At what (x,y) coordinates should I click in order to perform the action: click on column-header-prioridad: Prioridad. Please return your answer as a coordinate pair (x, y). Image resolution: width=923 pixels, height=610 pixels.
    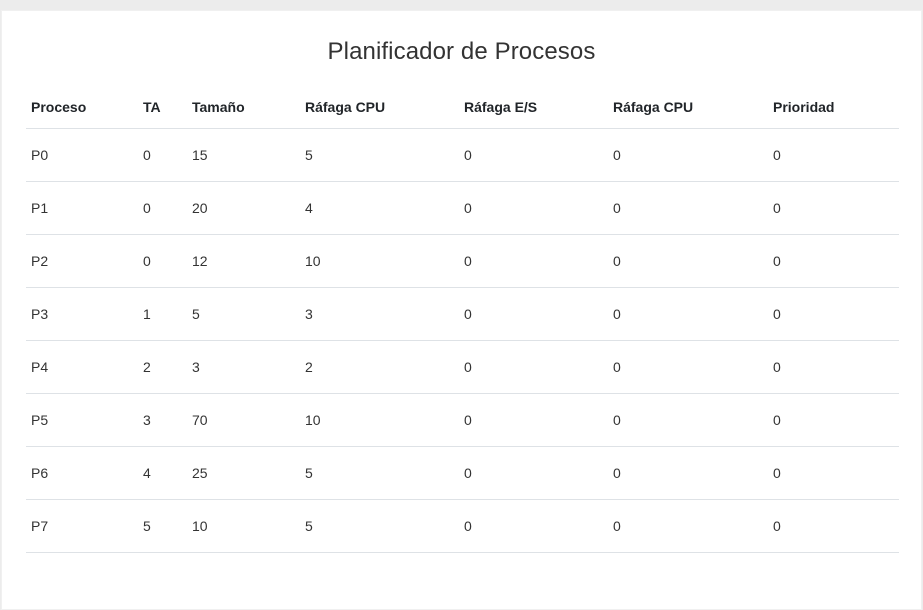
    Looking at the image, I should click on (833, 107).